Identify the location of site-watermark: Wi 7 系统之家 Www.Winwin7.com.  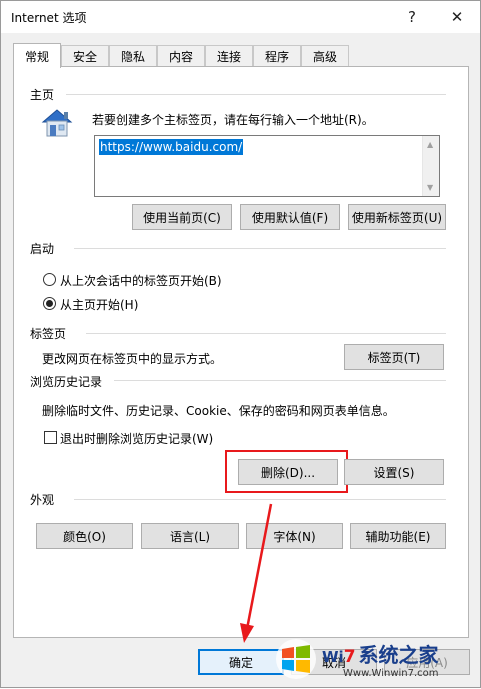
(374, 659).